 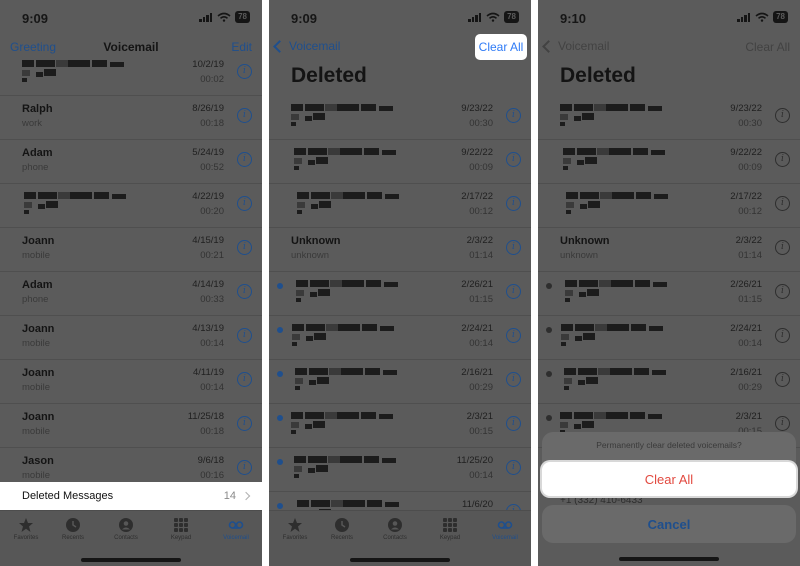 What do you see at coordinates (37, 285) in the screenshot?
I see `caller-name: Adam` at bounding box center [37, 285].